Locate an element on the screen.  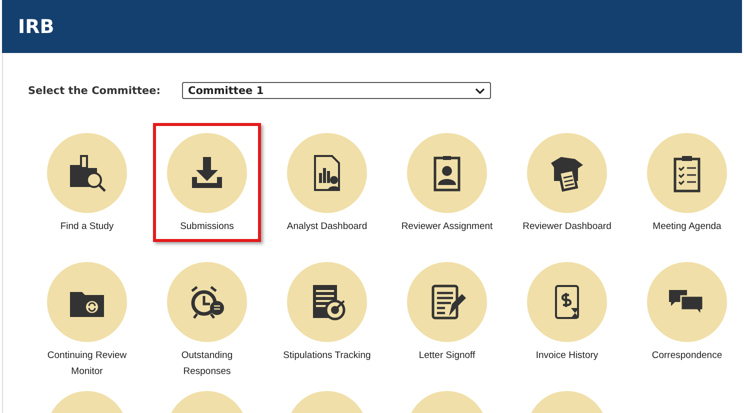
module-label: Correspondence is located at coordinates (687, 356).